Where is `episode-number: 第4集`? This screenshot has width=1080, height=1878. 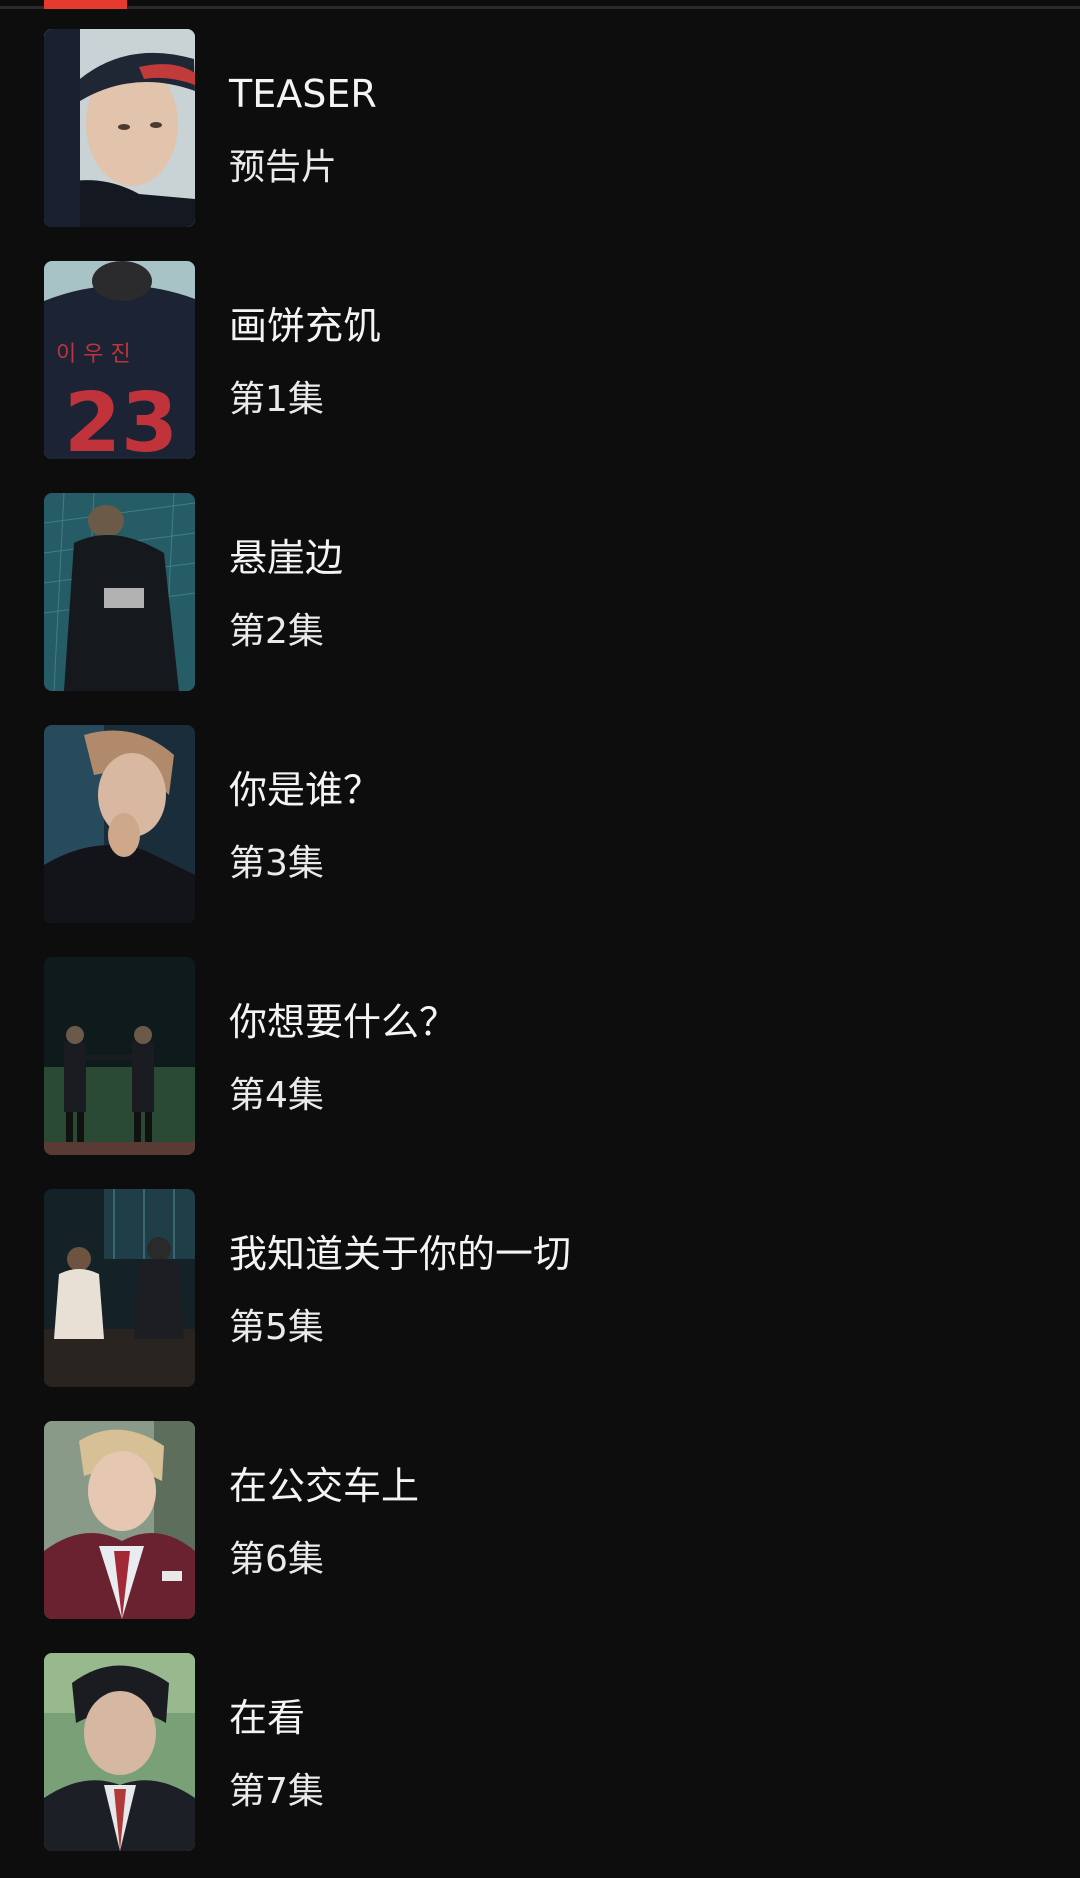 episode-number: 第4集 is located at coordinates (276, 1095).